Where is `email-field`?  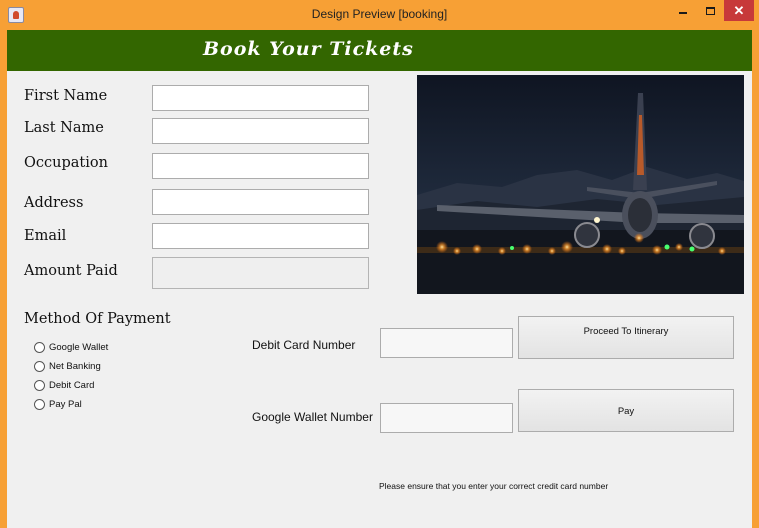
email-field is located at coordinates (260, 236).